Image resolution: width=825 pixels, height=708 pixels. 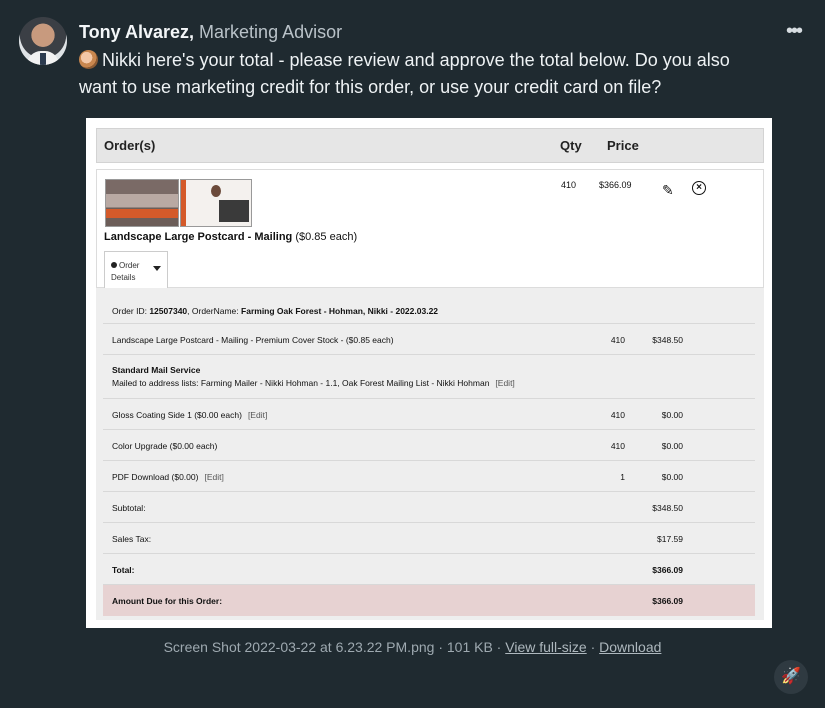 I want to click on item-qty: 410, so click(x=569, y=185).